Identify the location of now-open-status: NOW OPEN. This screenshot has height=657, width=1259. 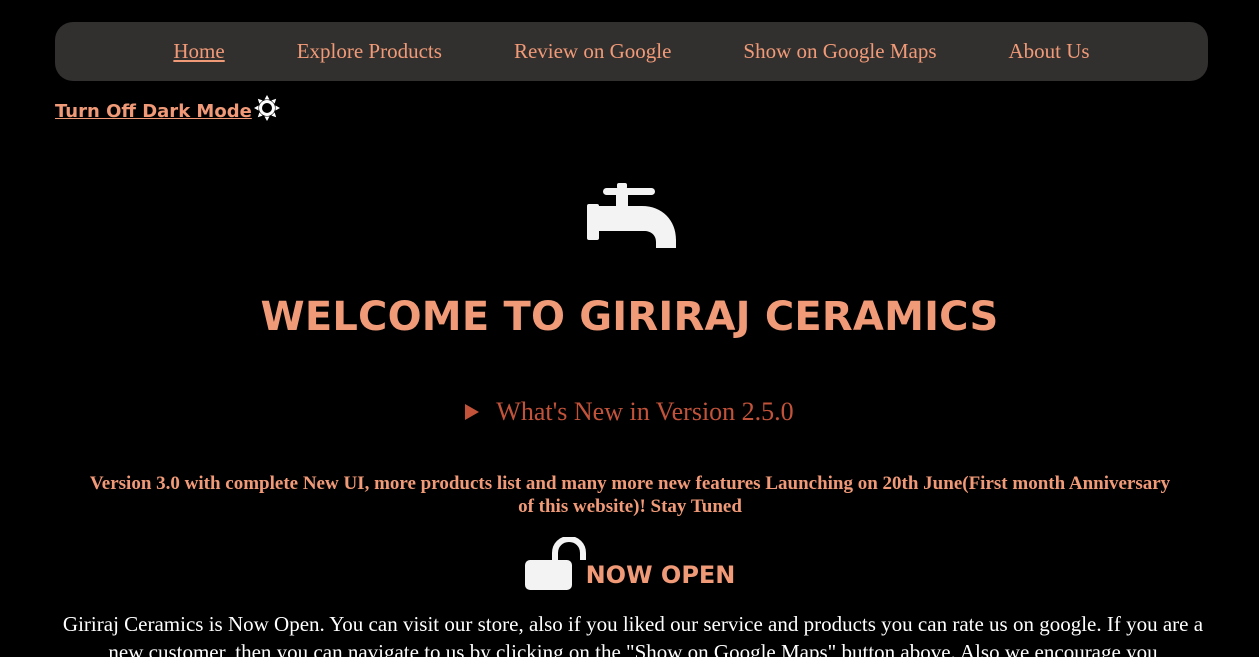
(629, 564).